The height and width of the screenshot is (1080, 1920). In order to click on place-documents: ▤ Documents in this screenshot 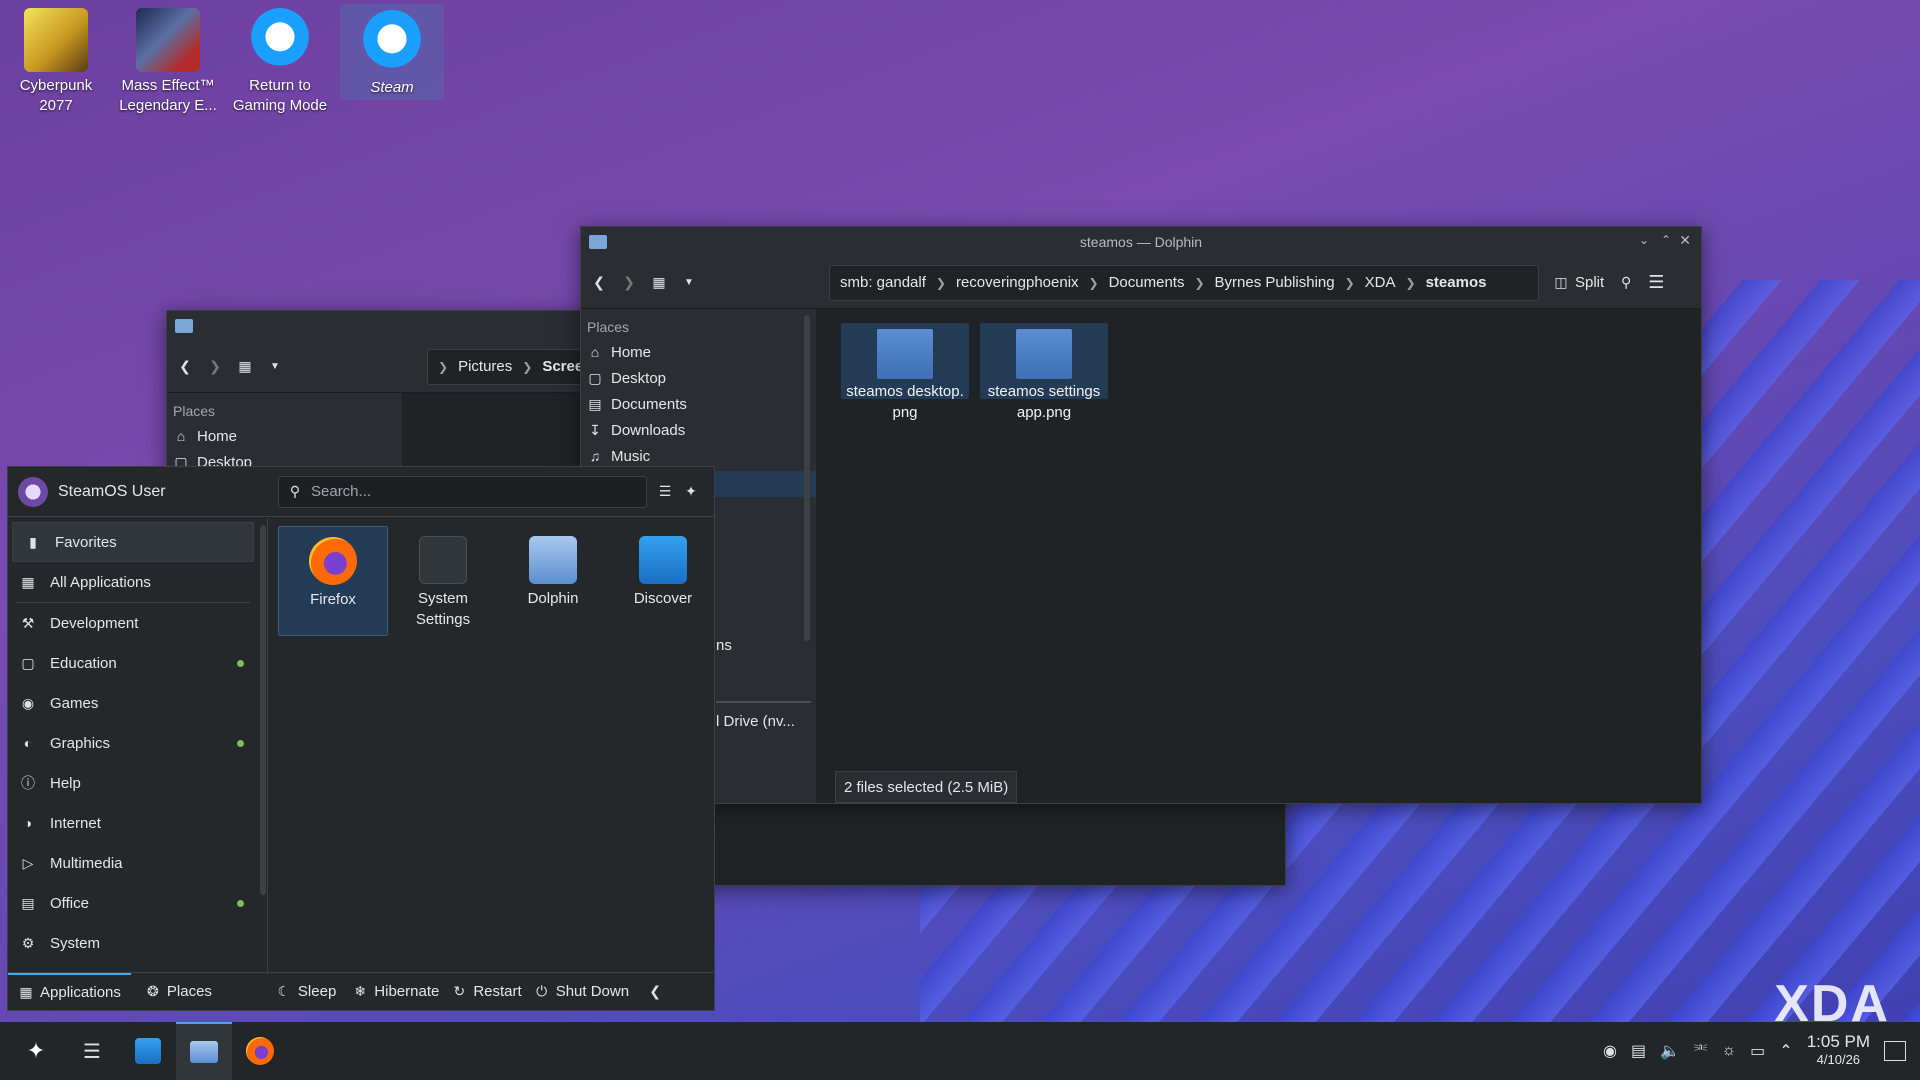, I will do `click(698, 404)`.